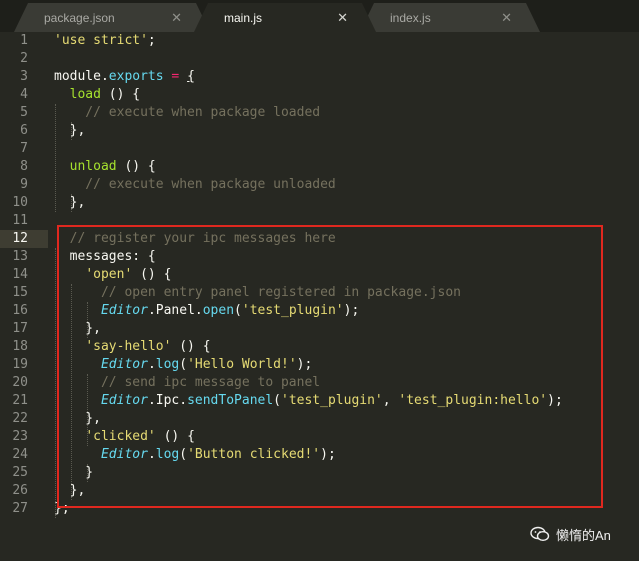 The height and width of the screenshot is (561, 639). What do you see at coordinates (70, 202) in the screenshot?
I see `code-line-10: },` at bounding box center [70, 202].